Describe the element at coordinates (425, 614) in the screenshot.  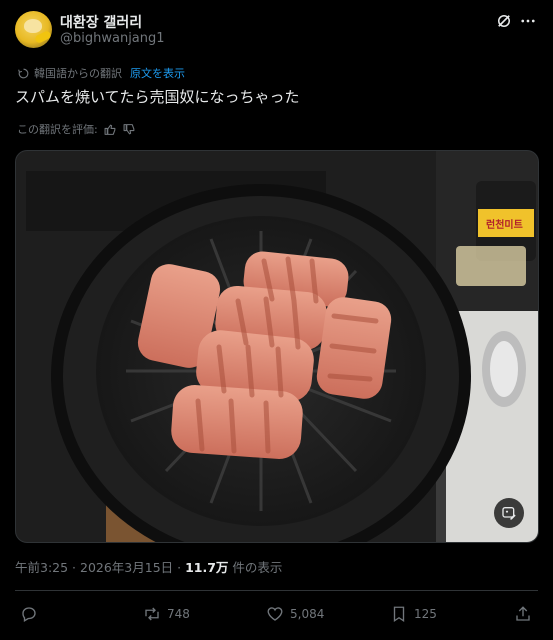
I see `bookmark-count: 125` at that location.